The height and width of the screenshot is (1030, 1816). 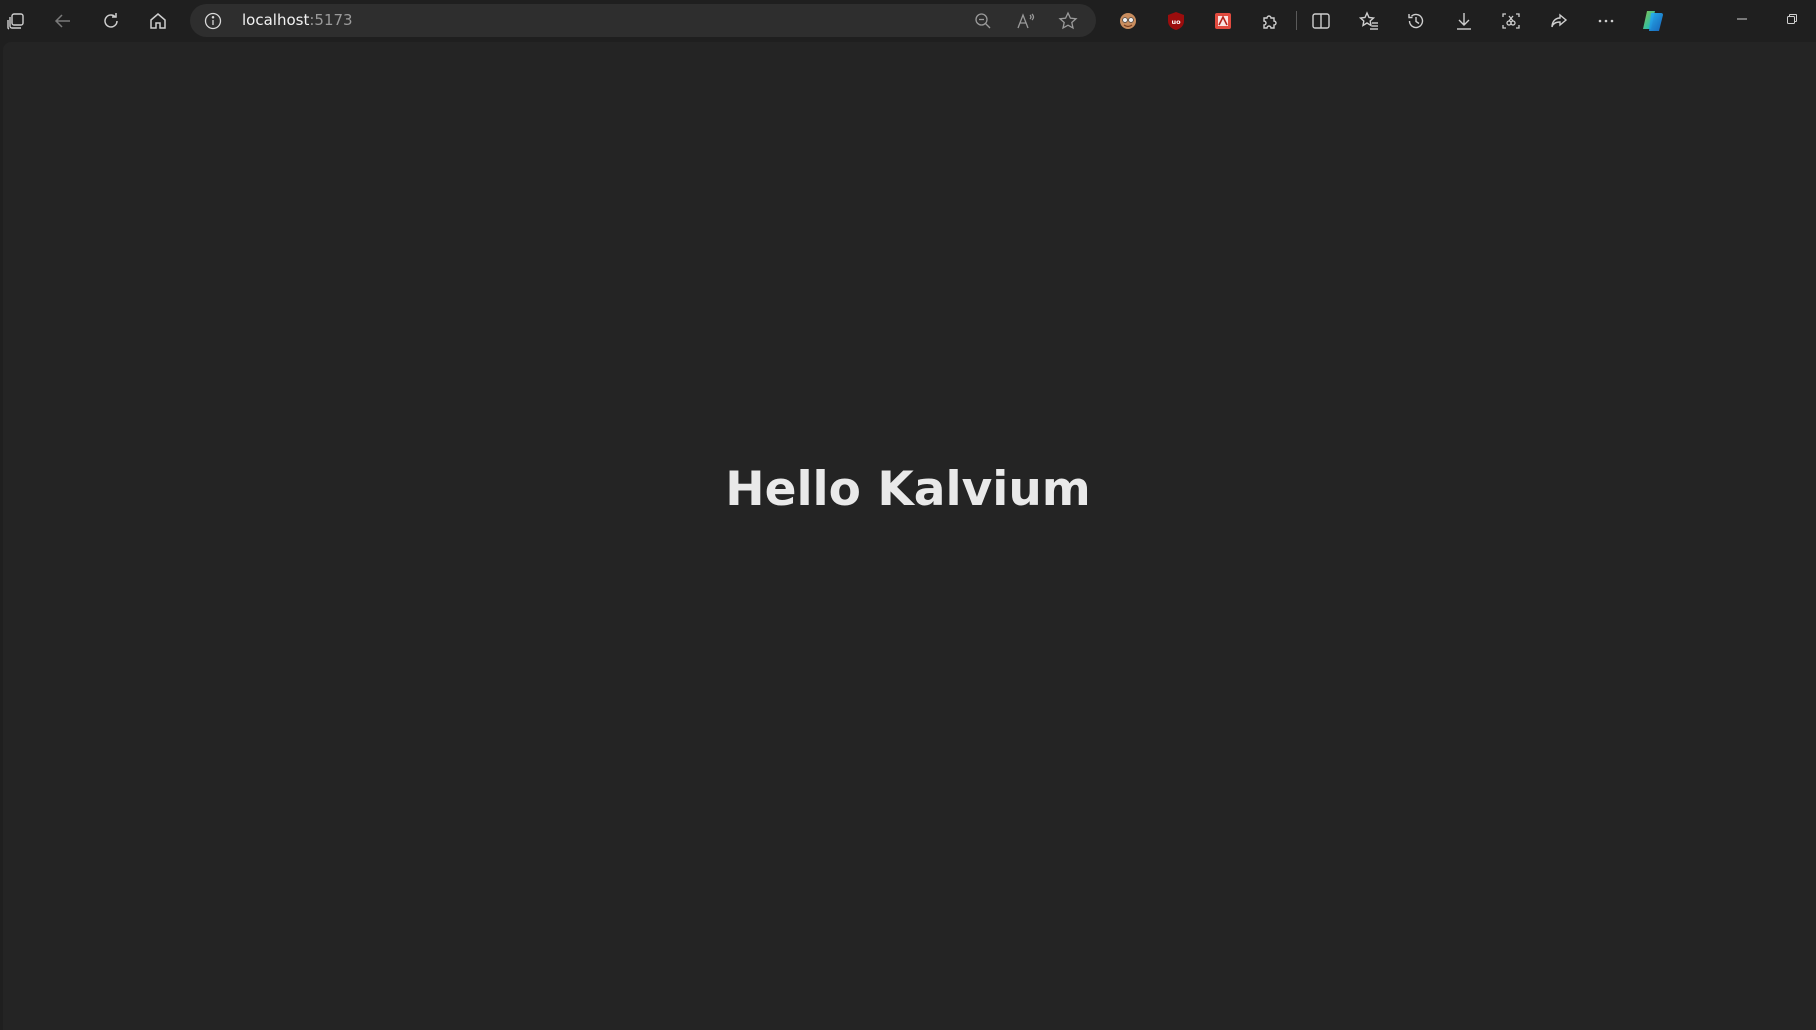 I want to click on downloads-icon, so click(x=1464, y=21).